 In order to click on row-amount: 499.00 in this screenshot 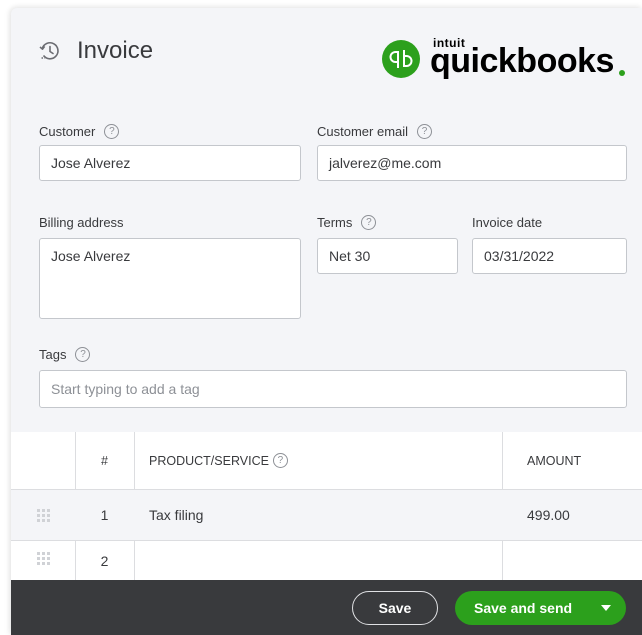, I will do `click(548, 515)`.